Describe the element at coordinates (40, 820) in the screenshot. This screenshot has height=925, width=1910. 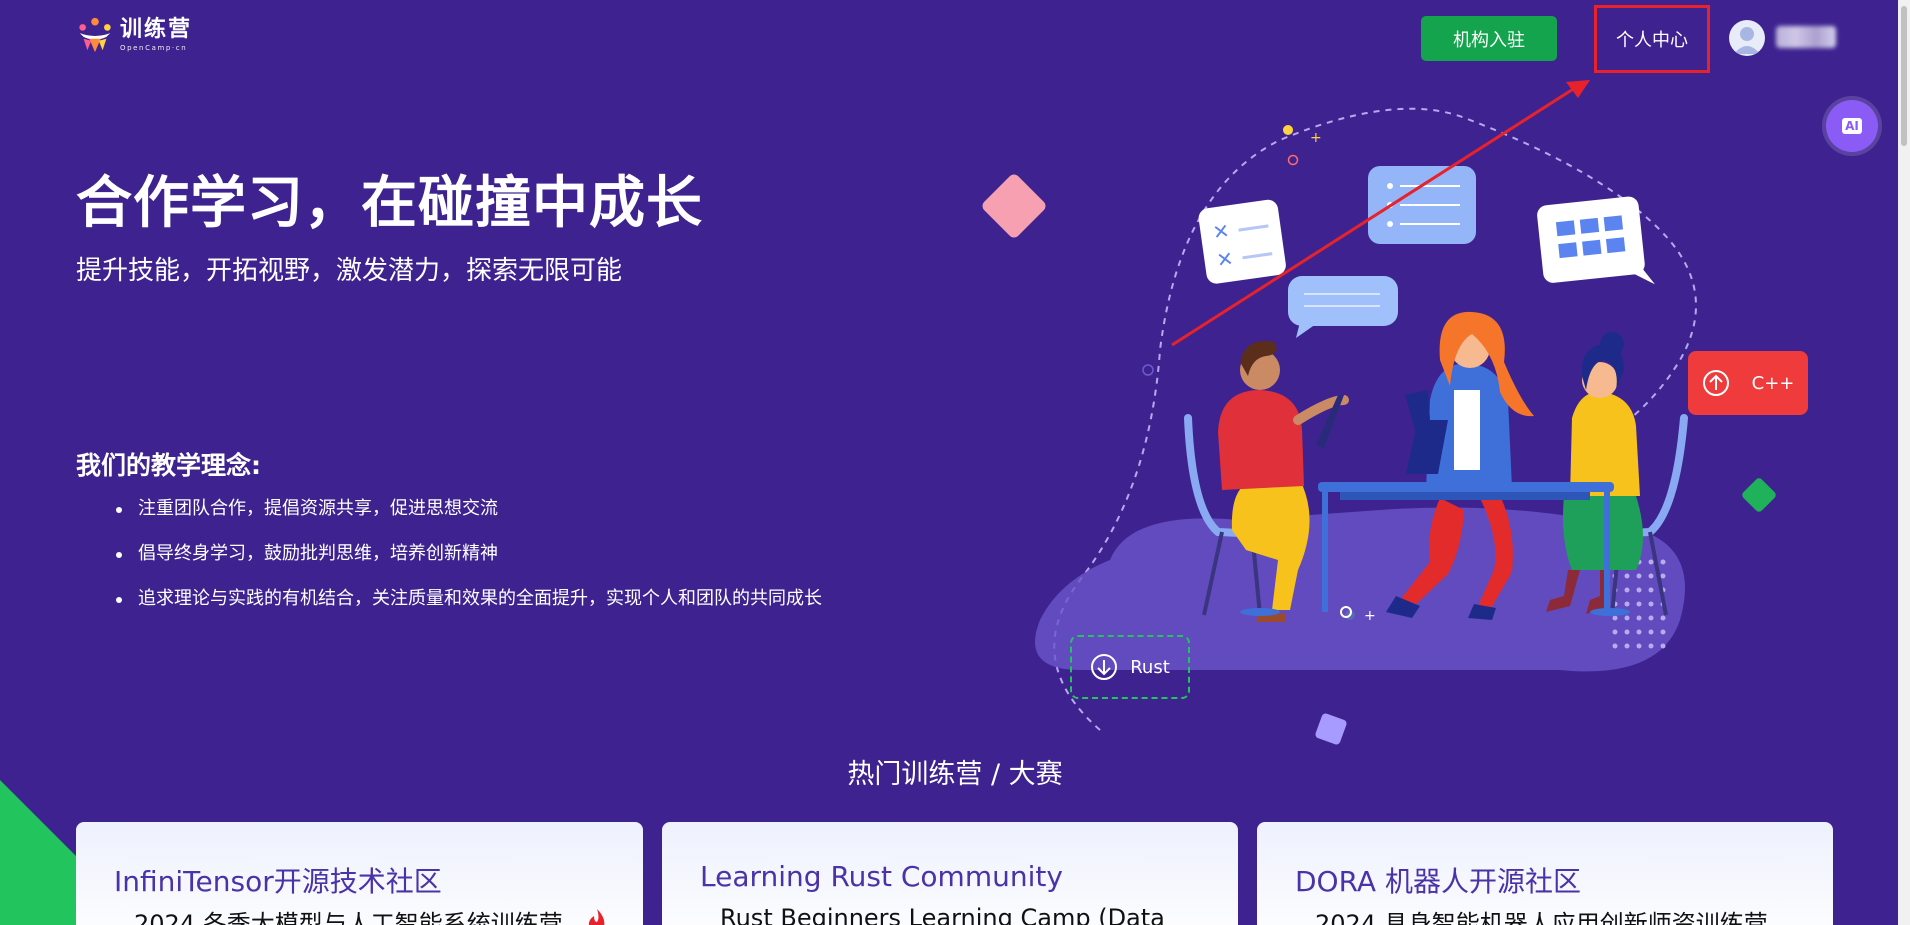
I see `corner-decoration` at that location.